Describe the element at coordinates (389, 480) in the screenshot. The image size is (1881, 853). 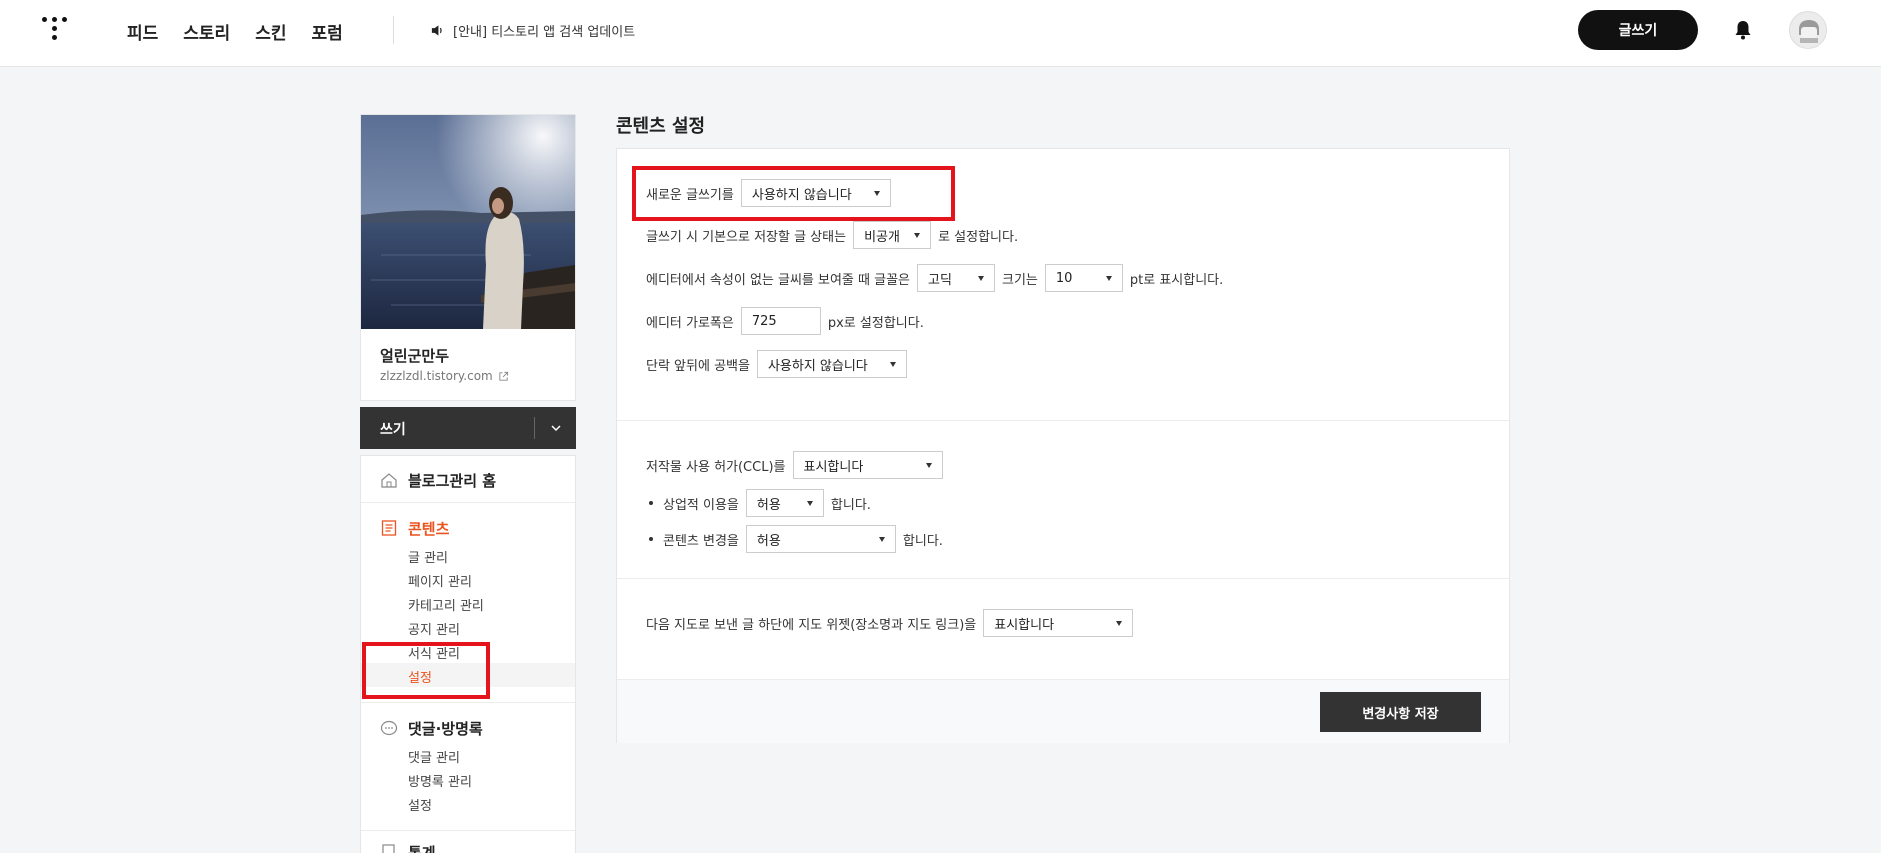
I see `home-icon` at that location.